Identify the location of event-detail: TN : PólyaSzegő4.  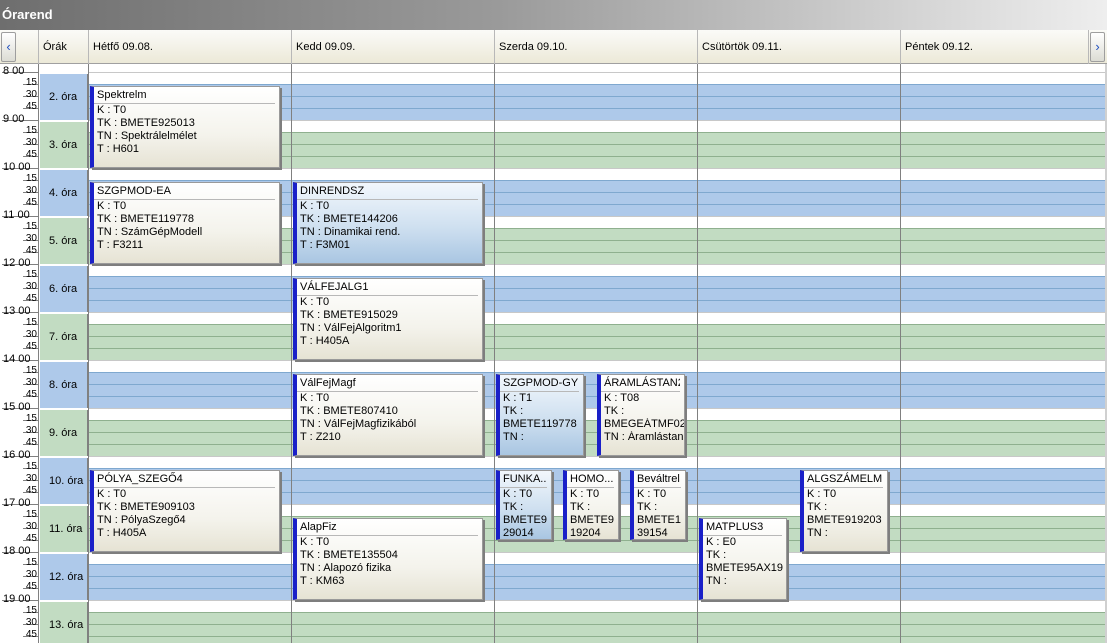
(141, 520).